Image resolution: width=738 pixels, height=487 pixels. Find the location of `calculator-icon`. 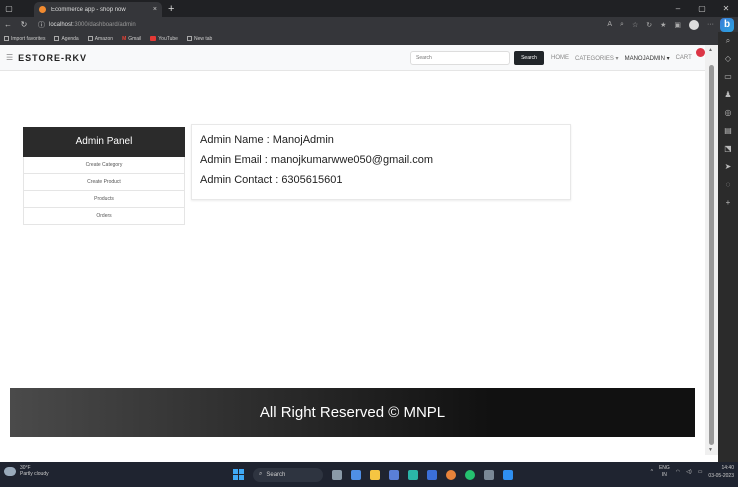

calculator-icon is located at coordinates (432, 474).